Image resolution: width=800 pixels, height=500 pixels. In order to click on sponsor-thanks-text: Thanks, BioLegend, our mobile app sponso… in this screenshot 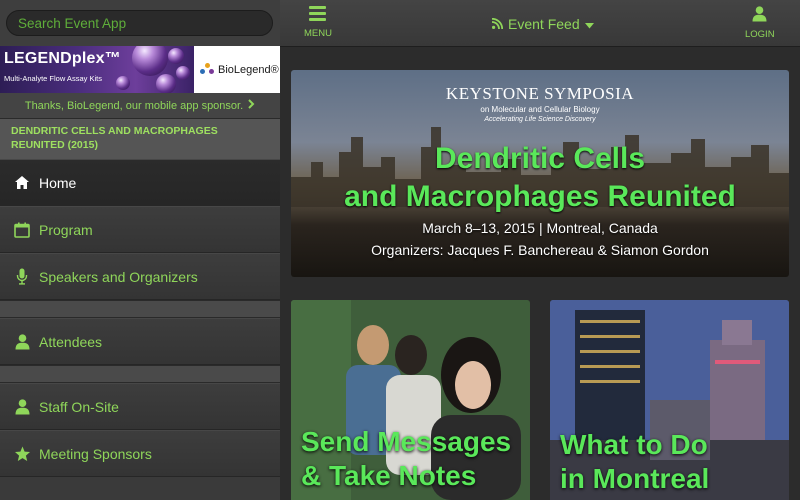, I will do `click(134, 105)`.